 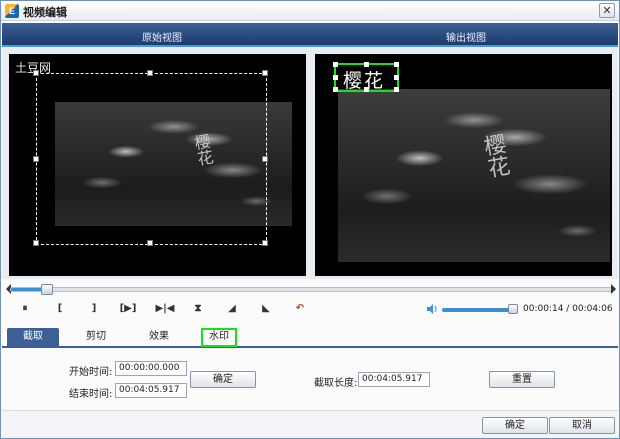 I want to click on mark-in-button: [, so click(x=60, y=309).